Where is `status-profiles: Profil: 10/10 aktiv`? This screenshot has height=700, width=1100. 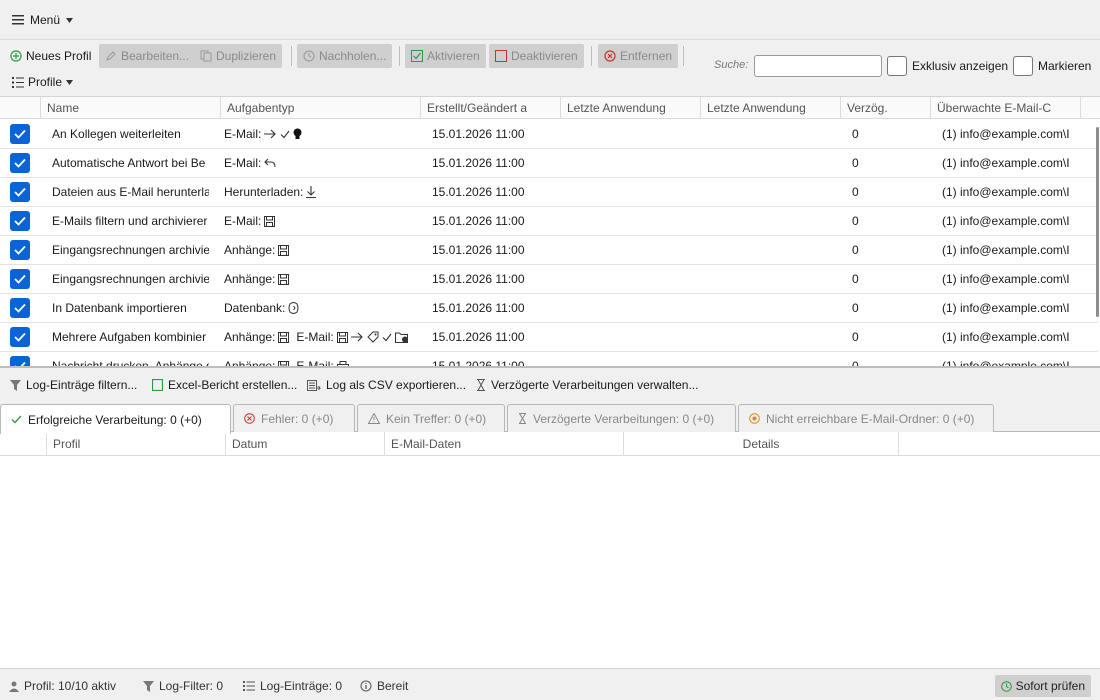
status-profiles: Profil: 10/10 aktiv is located at coordinates (62, 686).